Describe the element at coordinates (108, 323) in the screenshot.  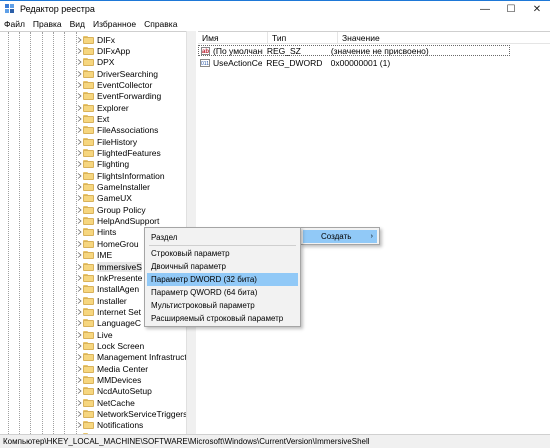
I see `tree-item: LanguageC` at that location.